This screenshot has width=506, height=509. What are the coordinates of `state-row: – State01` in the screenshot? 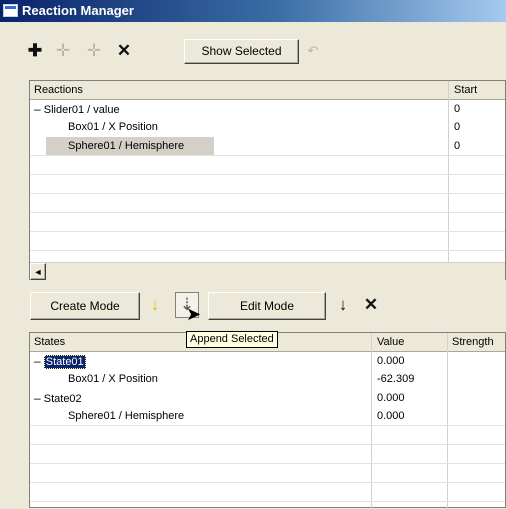 It's located at (60, 361).